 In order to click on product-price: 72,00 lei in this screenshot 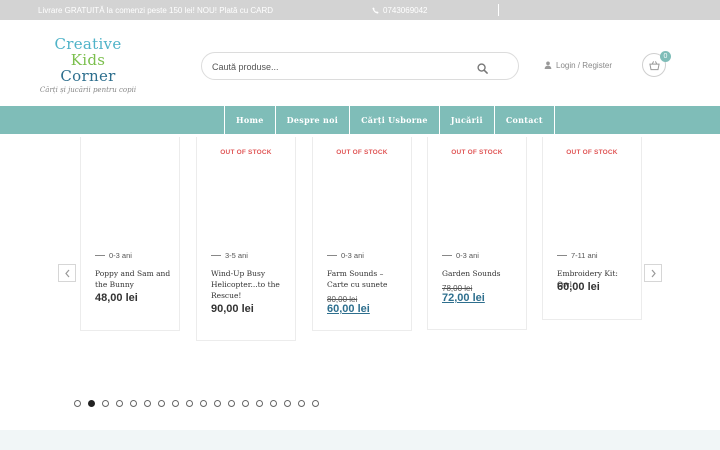, I will do `click(463, 298)`.